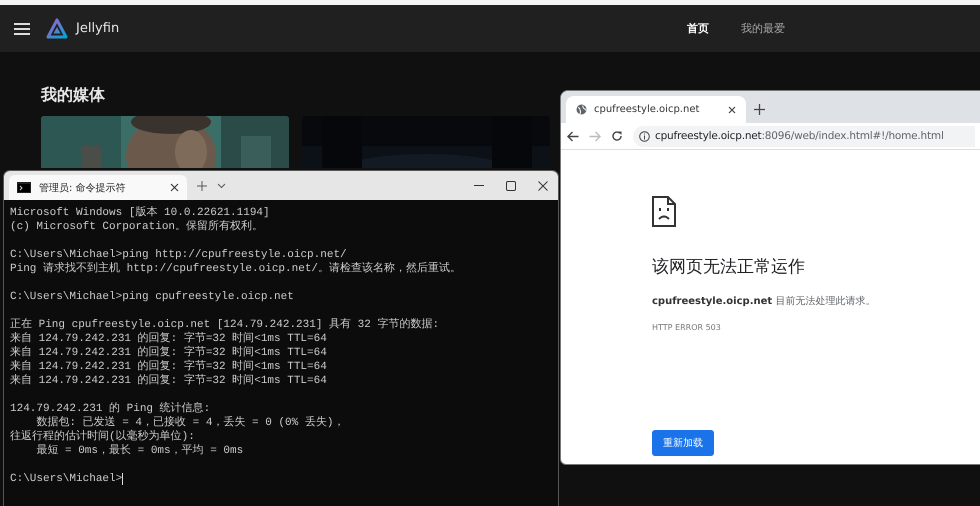 Image resolution: width=980 pixels, height=506 pixels. I want to click on terminal-line: C:\Users\Michael>ping cpufreestyle.oicp.net, so click(152, 297).